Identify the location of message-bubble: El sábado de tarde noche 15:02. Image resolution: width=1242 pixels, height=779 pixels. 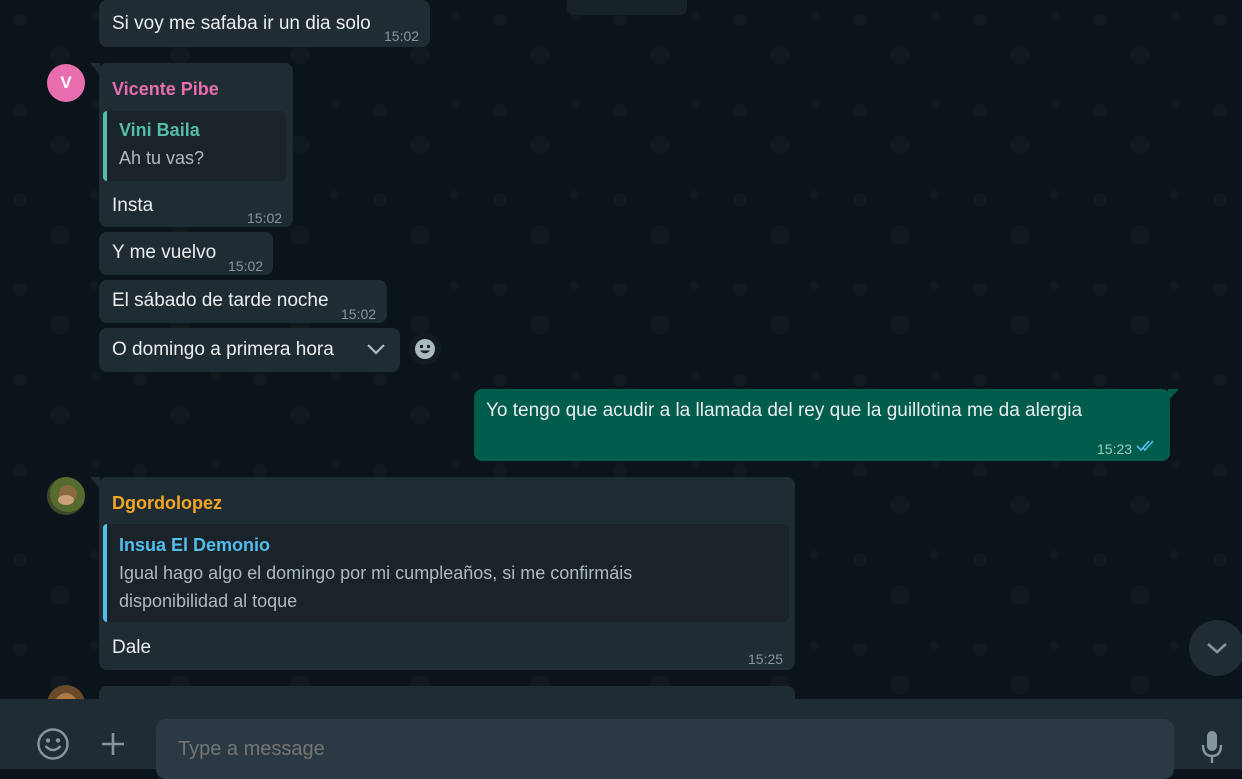
(243, 301).